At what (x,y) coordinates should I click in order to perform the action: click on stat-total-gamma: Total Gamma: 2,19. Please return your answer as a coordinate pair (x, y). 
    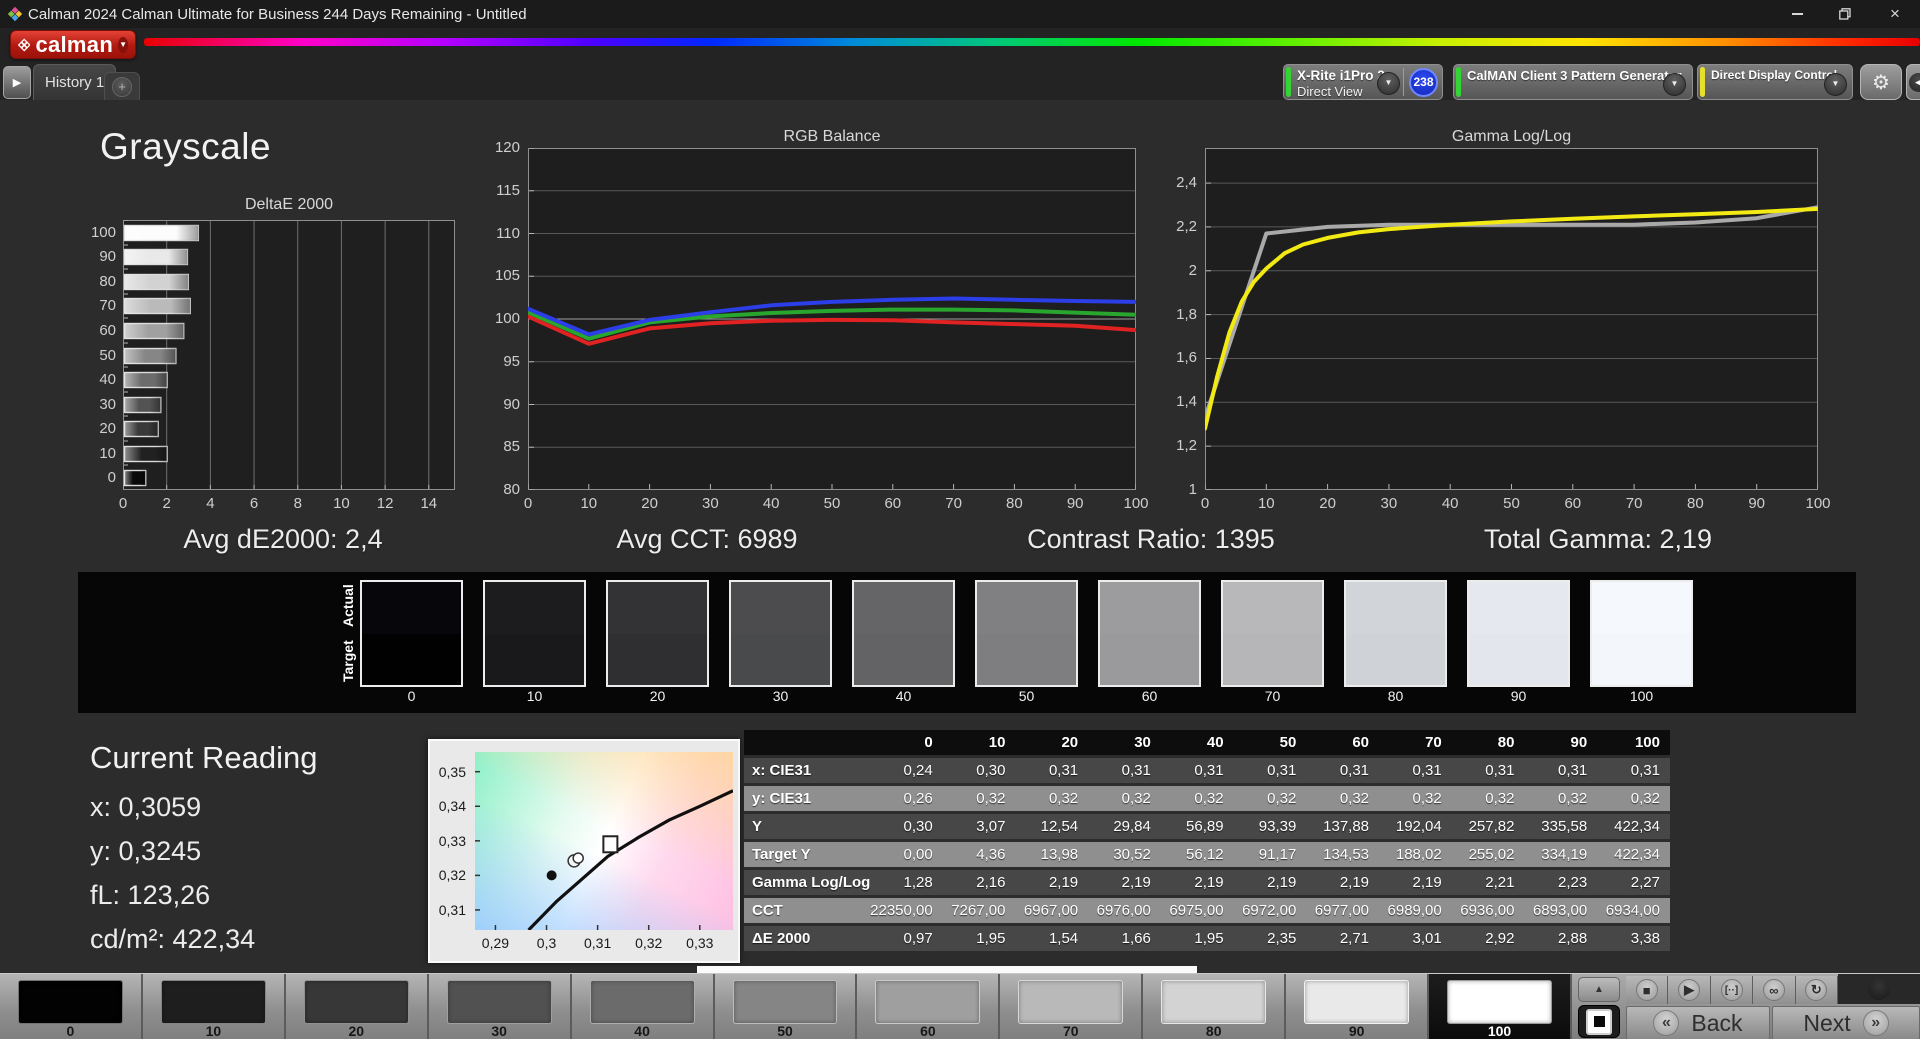
    Looking at the image, I should click on (1598, 539).